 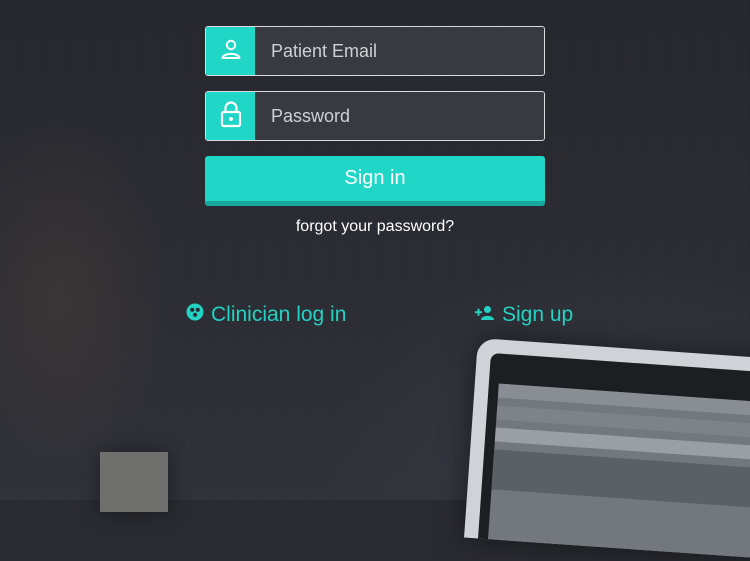 I want to click on clinician-login-link: Clinician log in, so click(x=266, y=315).